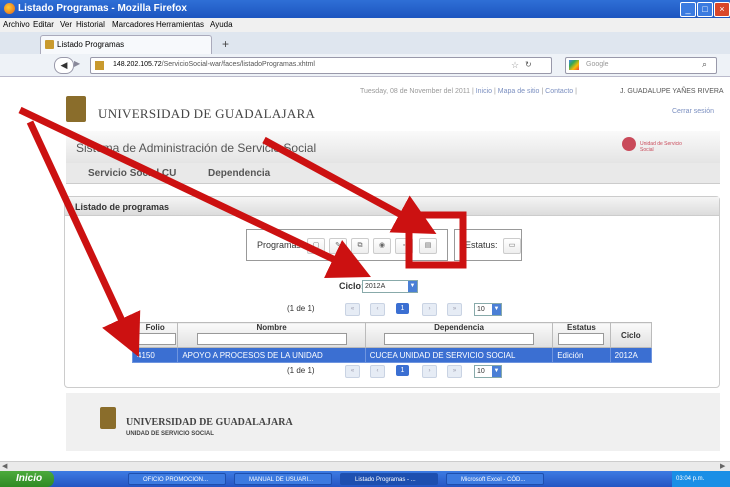  I want to click on scroll-left-icon: ◀, so click(4, 466).